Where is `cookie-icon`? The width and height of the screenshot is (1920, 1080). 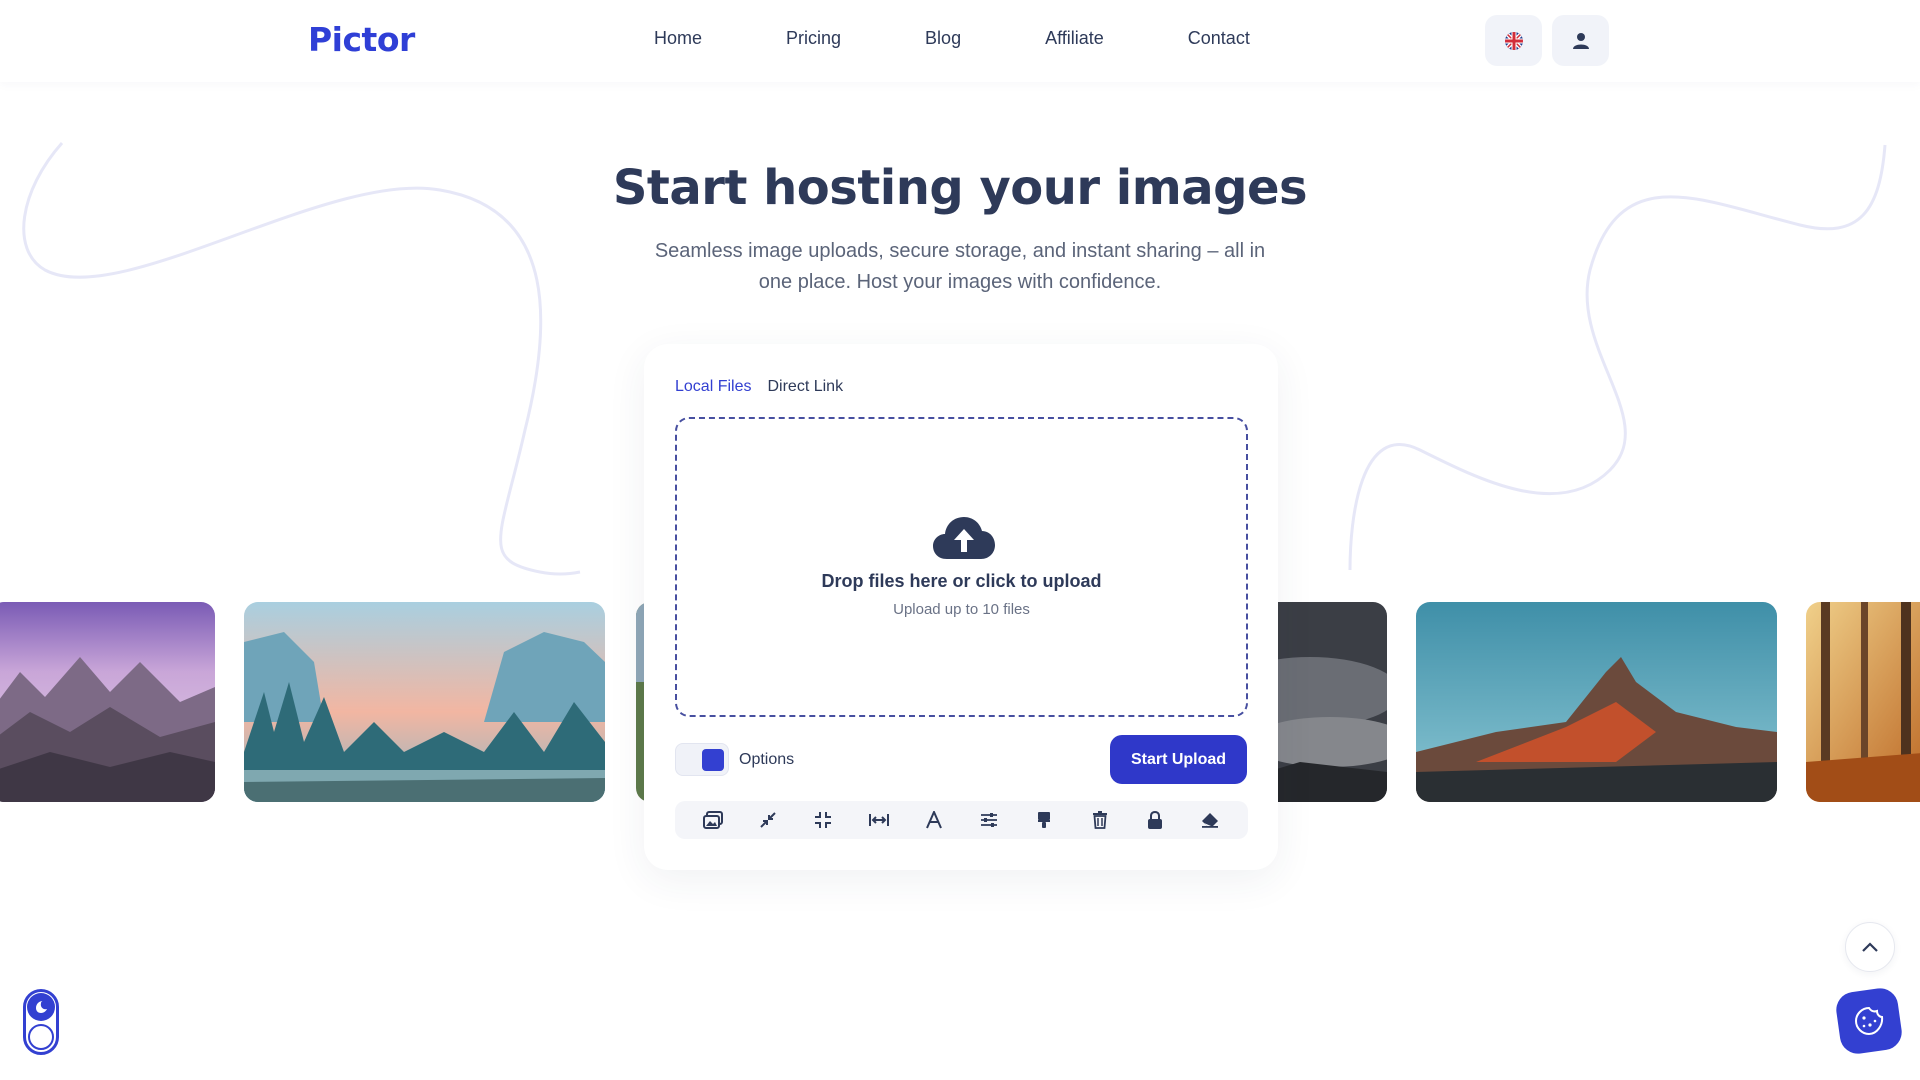 cookie-icon is located at coordinates (1869, 1021).